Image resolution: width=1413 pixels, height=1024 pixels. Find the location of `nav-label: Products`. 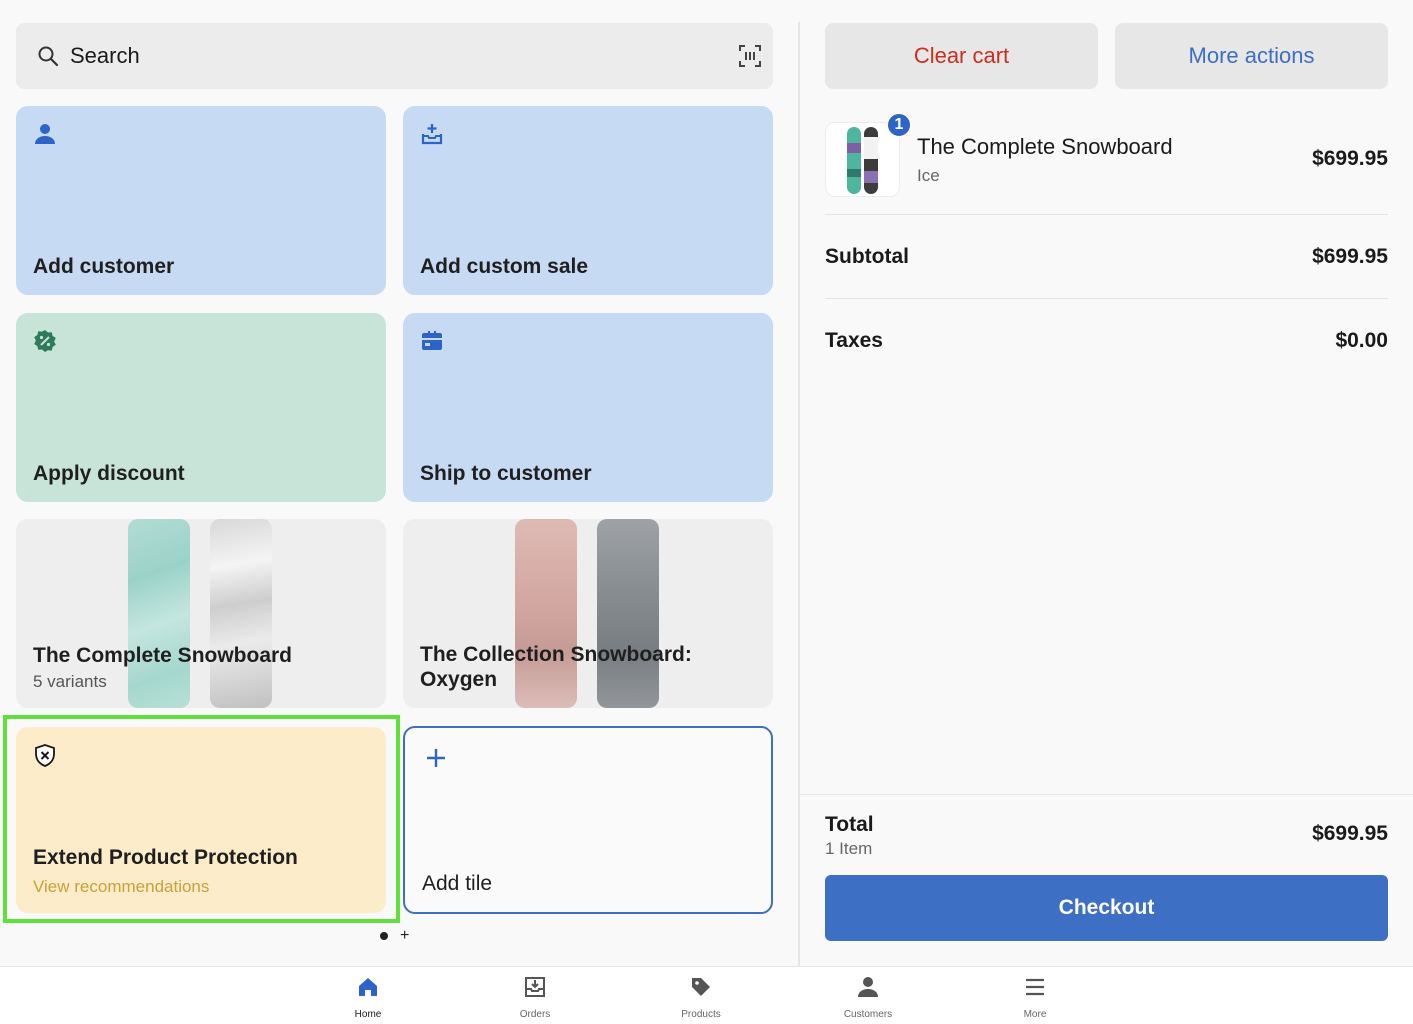

nav-label: Products is located at coordinates (701, 1014).